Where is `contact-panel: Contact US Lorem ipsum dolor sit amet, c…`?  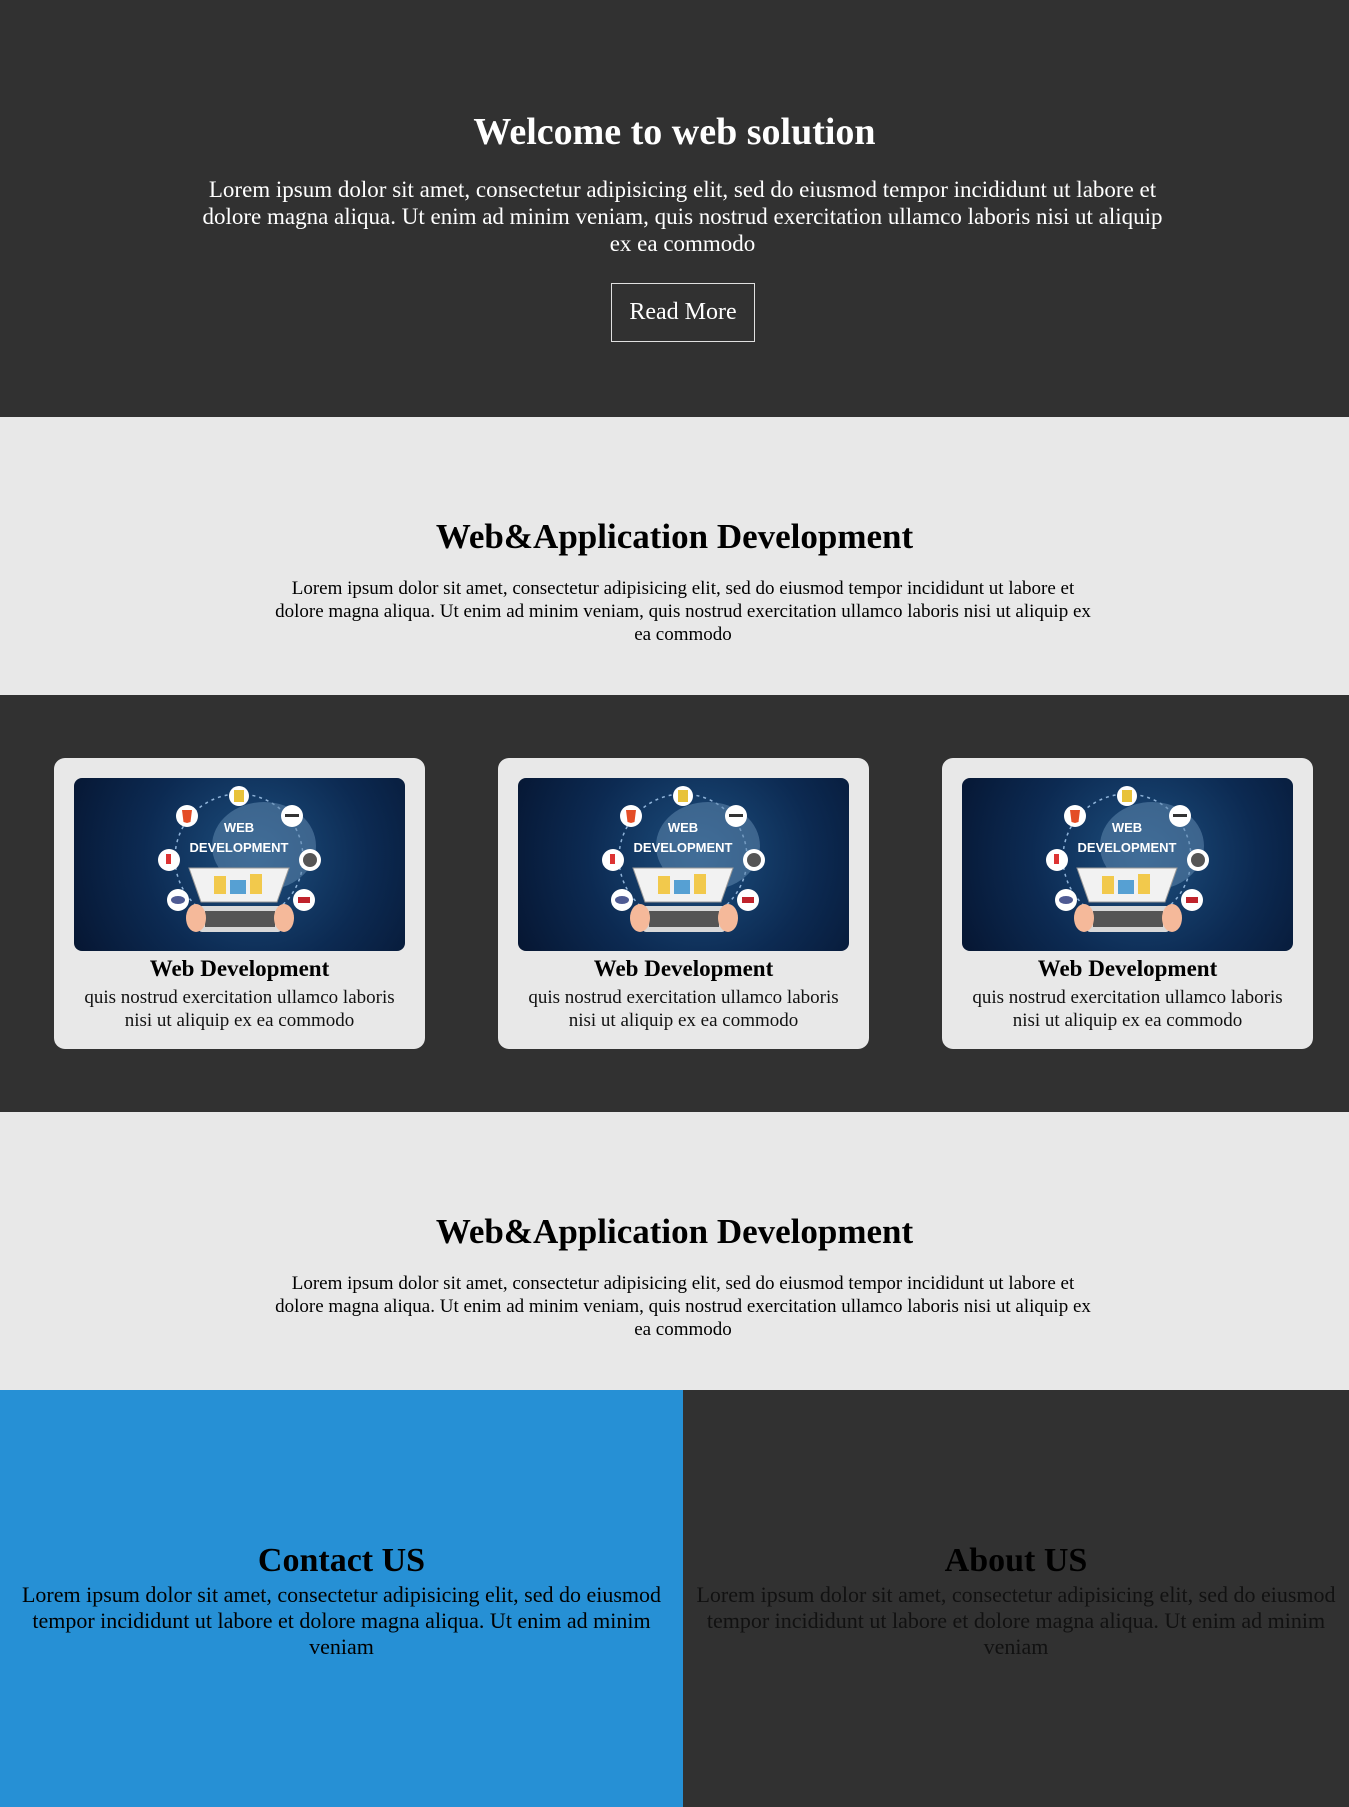 contact-panel: Contact US Lorem ipsum dolor sit amet, c… is located at coordinates (341, 1598).